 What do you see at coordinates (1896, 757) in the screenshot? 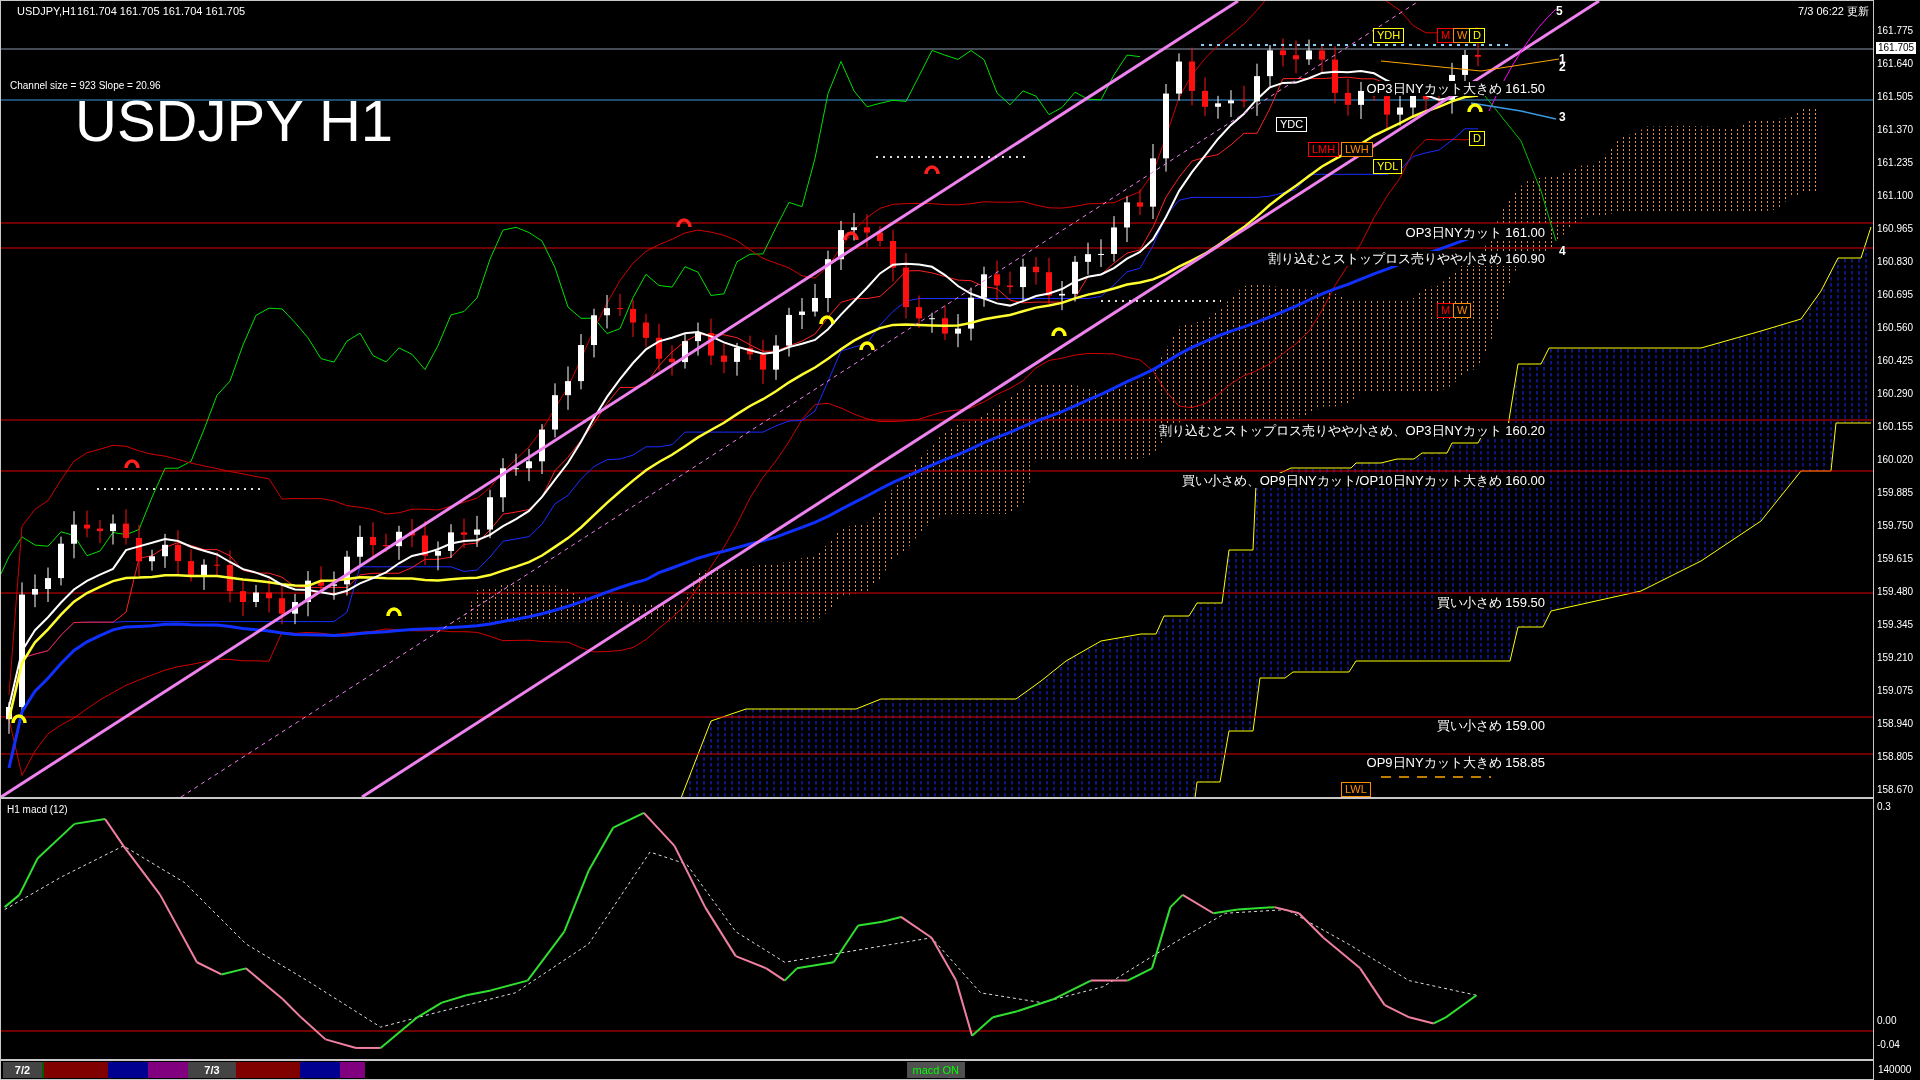
I see `price-axis-label: 158.805` at bounding box center [1896, 757].